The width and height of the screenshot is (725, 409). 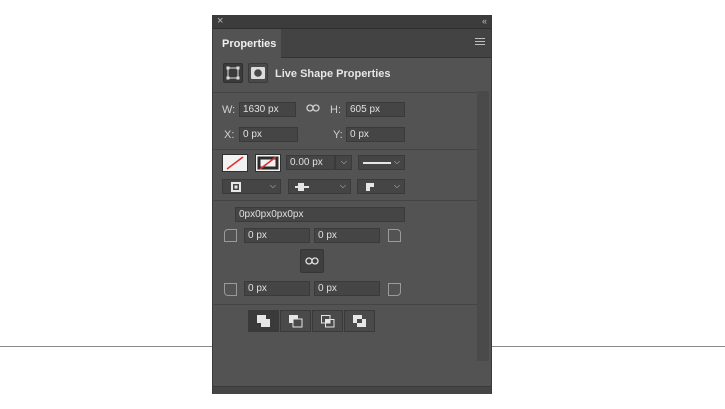 I want to click on intersect-shapes-icon, so click(x=328, y=323).